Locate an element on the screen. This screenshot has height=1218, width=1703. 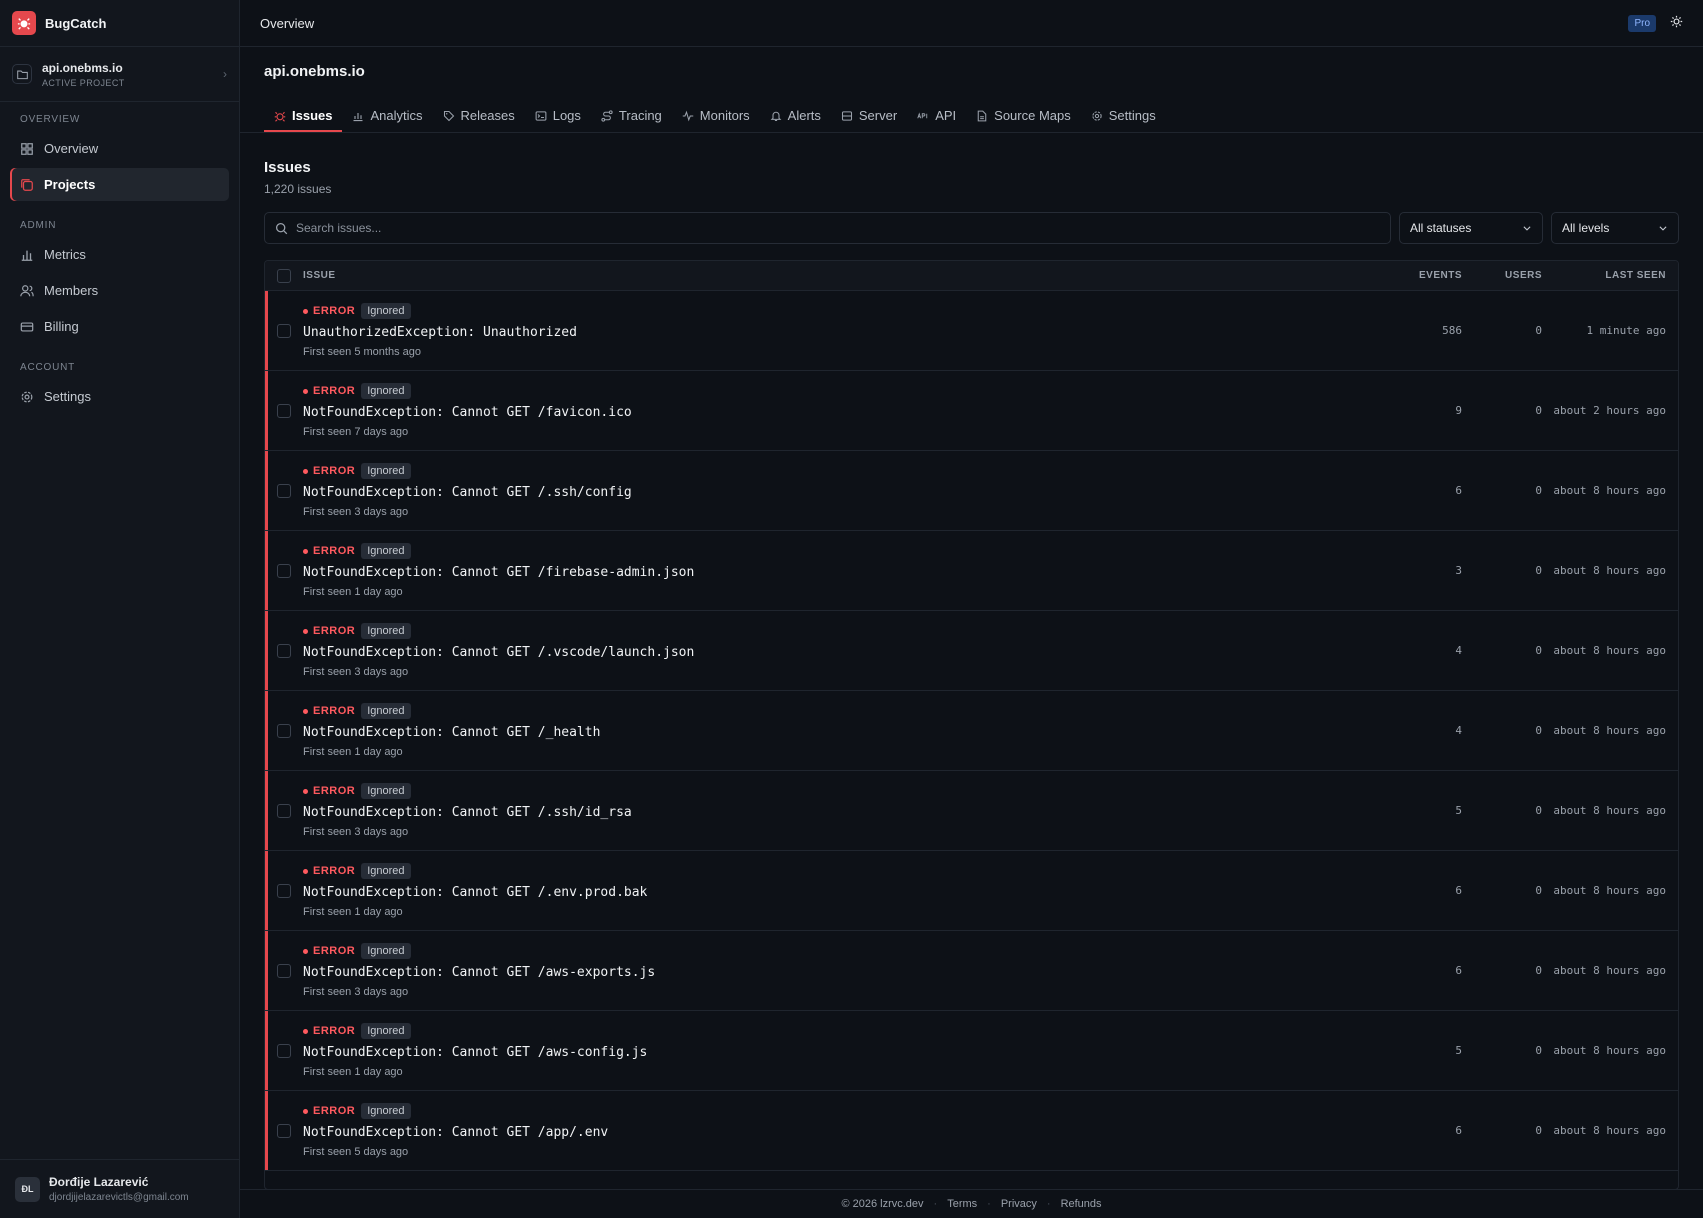
issue-title: NotFoundException: Cannot GET /_health is located at coordinates (842, 732).